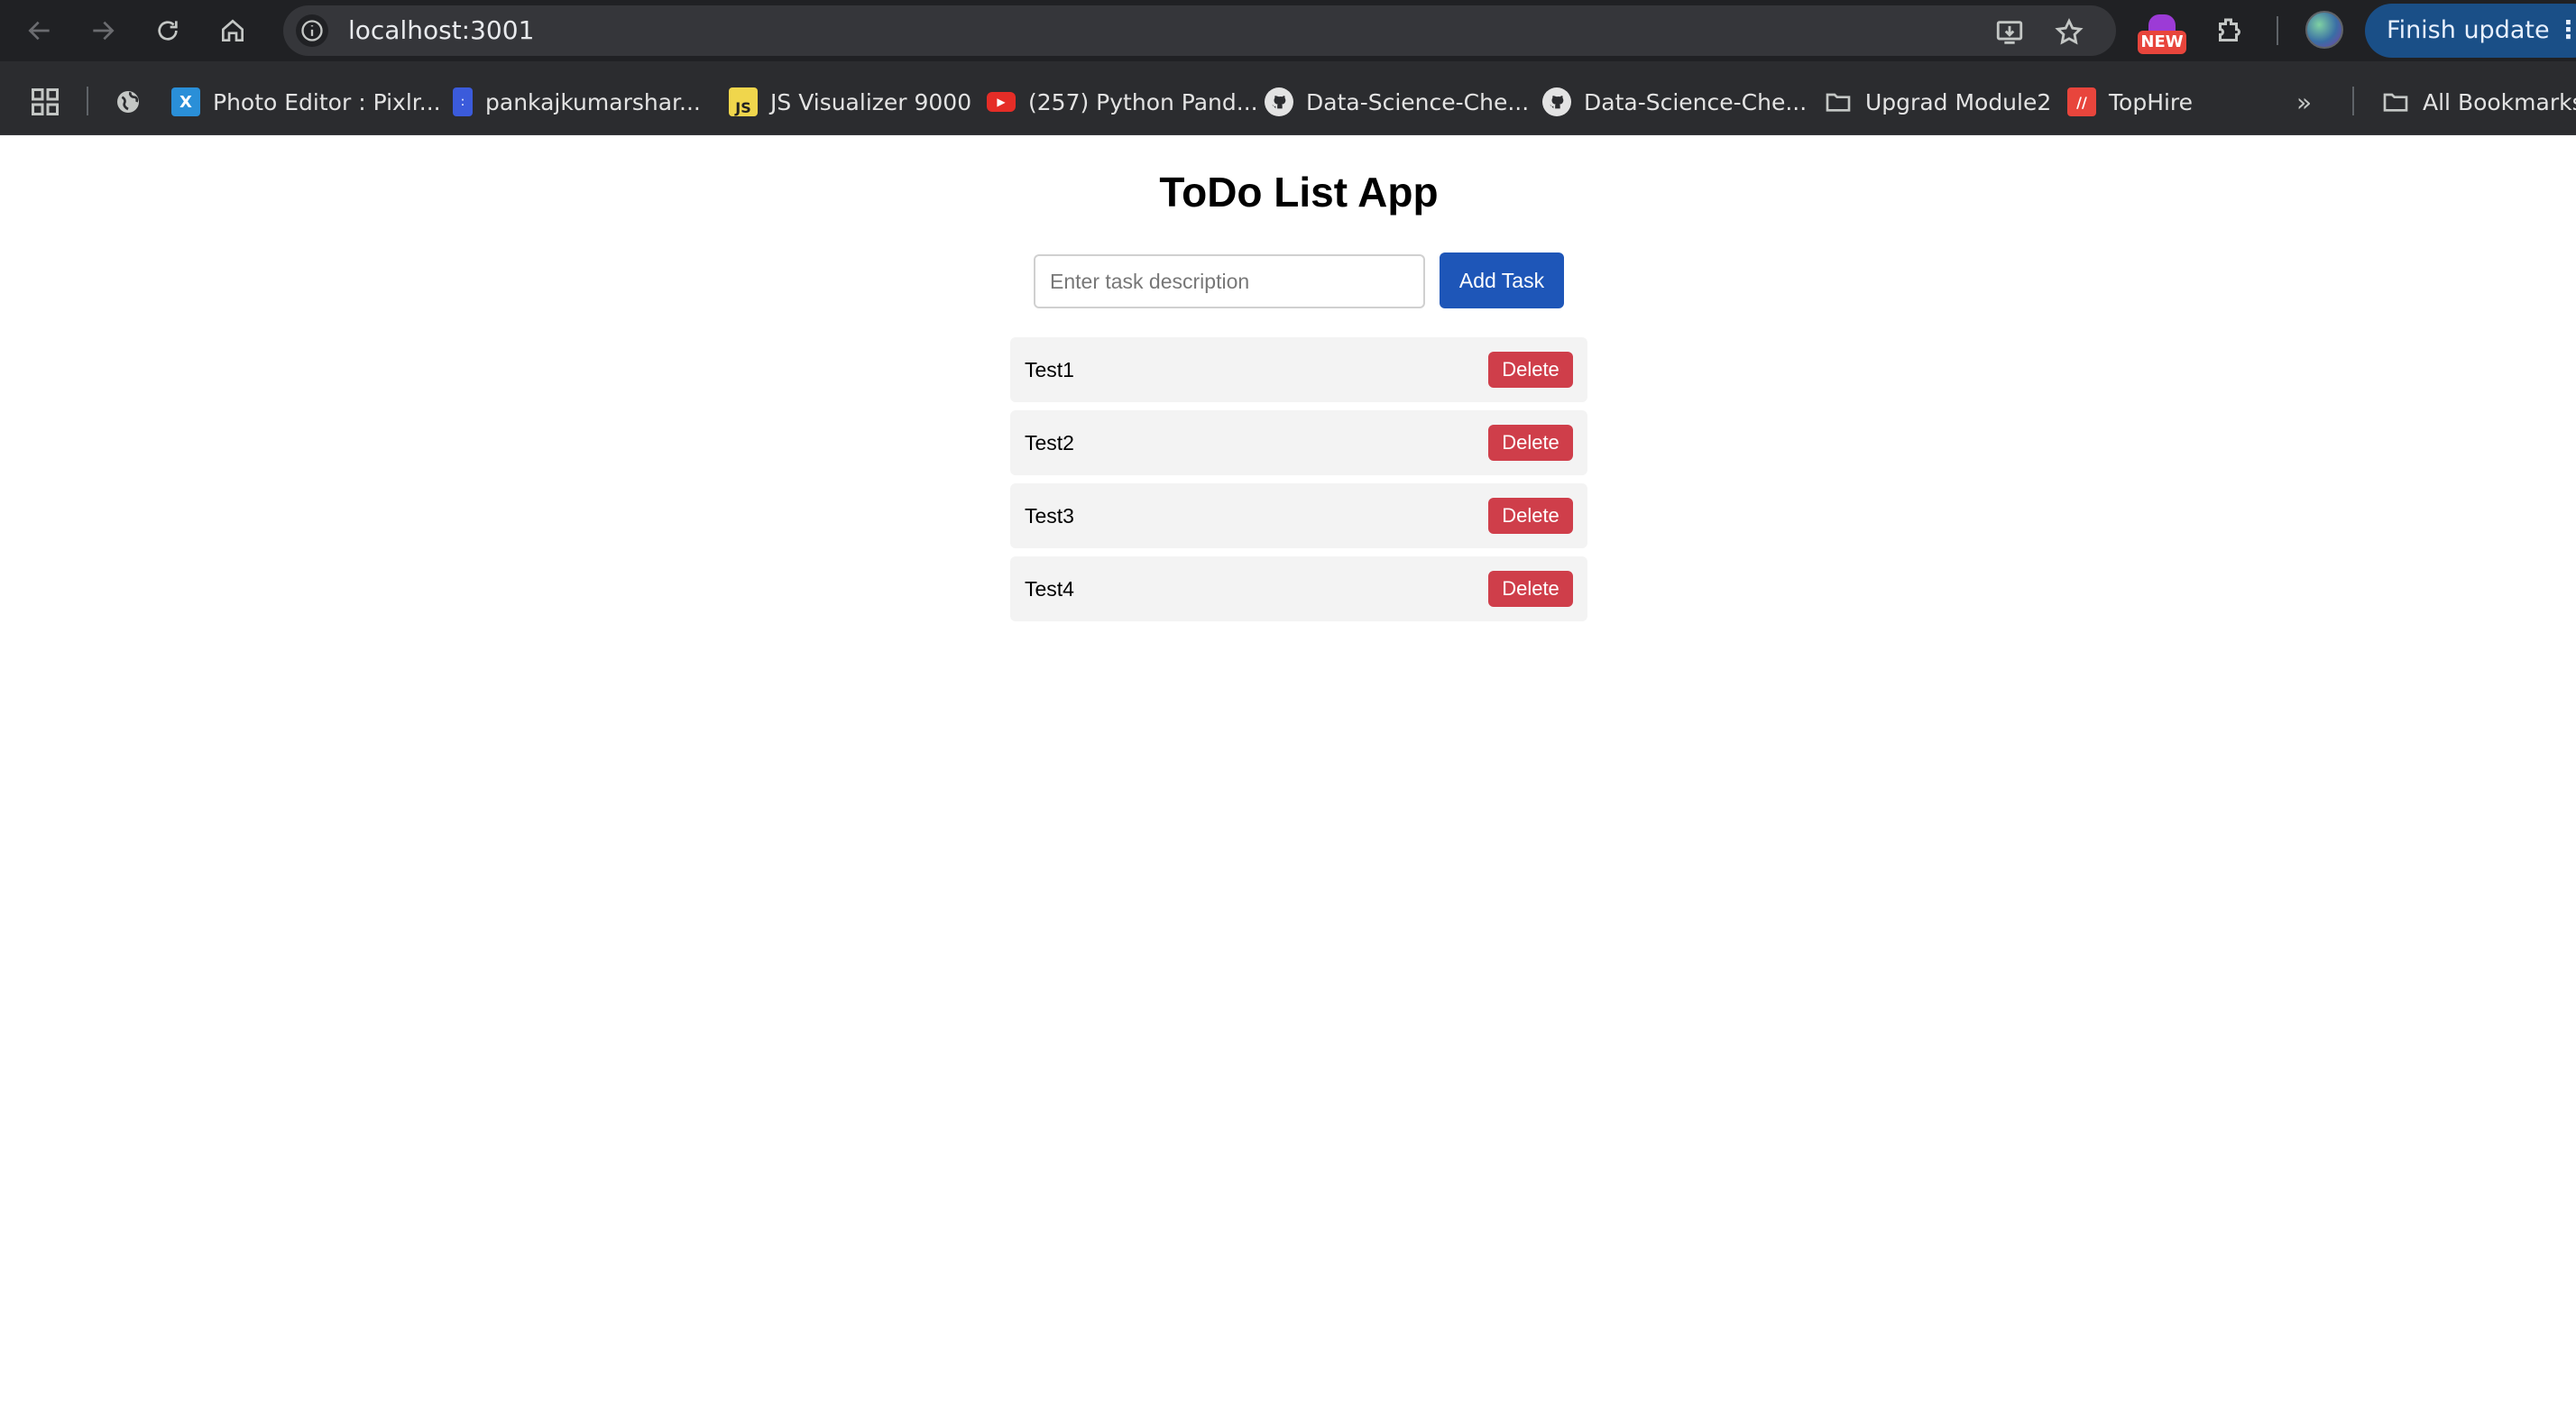 This screenshot has width=2576, height=1423. Describe the element at coordinates (1199, 30) in the screenshot. I see `address-bar: localhost:3001` at that location.